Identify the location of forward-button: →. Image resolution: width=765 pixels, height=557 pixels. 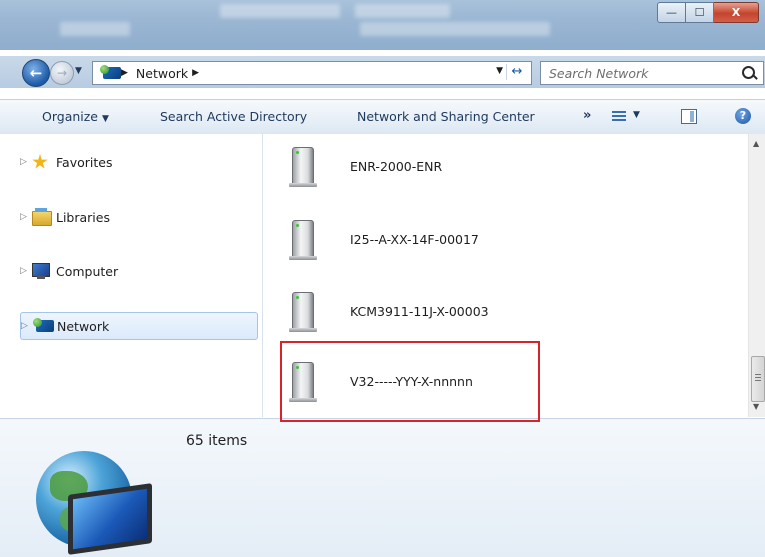
(62, 73).